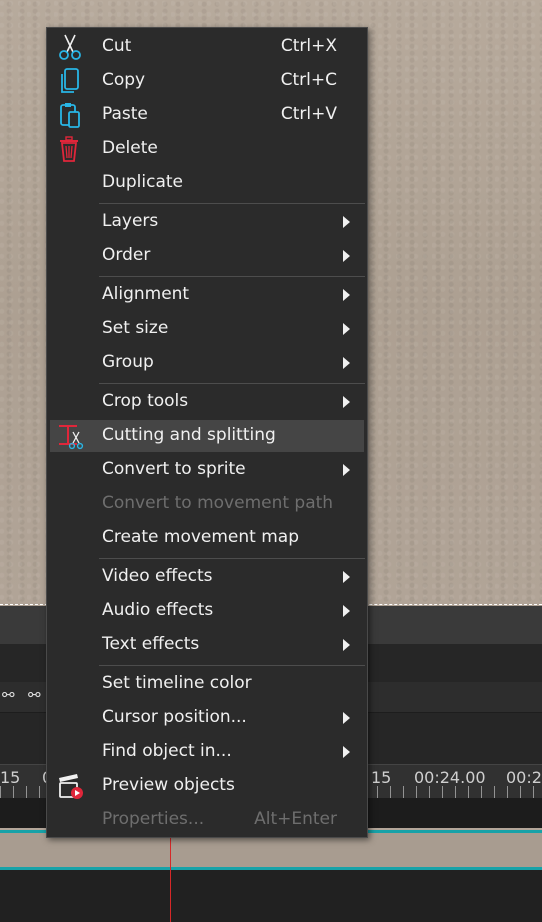  Describe the element at coordinates (151, 644) in the screenshot. I see `menu-item-label: Text effects` at that location.